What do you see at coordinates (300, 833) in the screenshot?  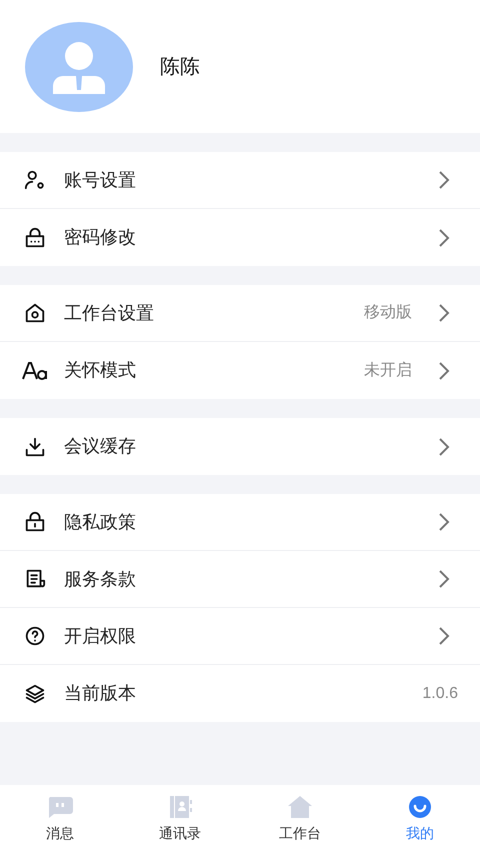 I see `tab-label: 工作台` at bounding box center [300, 833].